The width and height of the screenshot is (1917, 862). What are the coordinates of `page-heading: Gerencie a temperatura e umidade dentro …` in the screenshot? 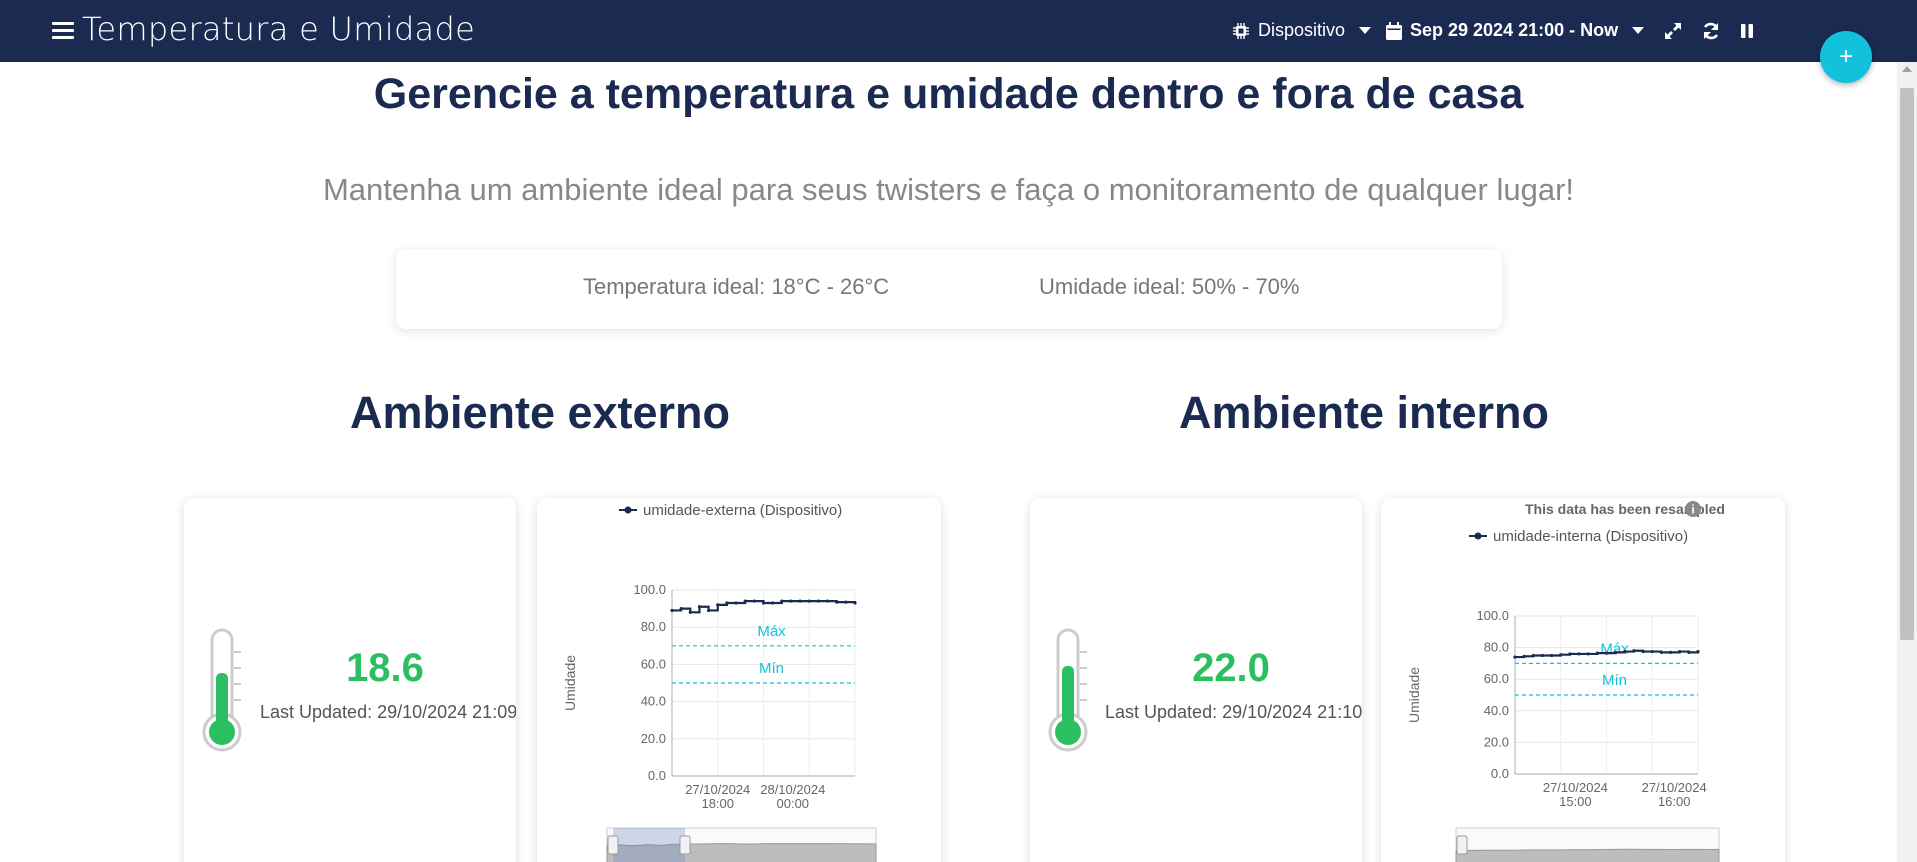 It's located at (948, 94).